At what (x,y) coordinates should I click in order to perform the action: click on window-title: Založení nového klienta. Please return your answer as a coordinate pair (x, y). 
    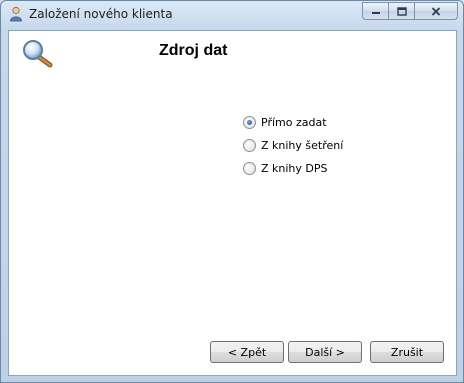
    Looking at the image, I should click on (101, 14).